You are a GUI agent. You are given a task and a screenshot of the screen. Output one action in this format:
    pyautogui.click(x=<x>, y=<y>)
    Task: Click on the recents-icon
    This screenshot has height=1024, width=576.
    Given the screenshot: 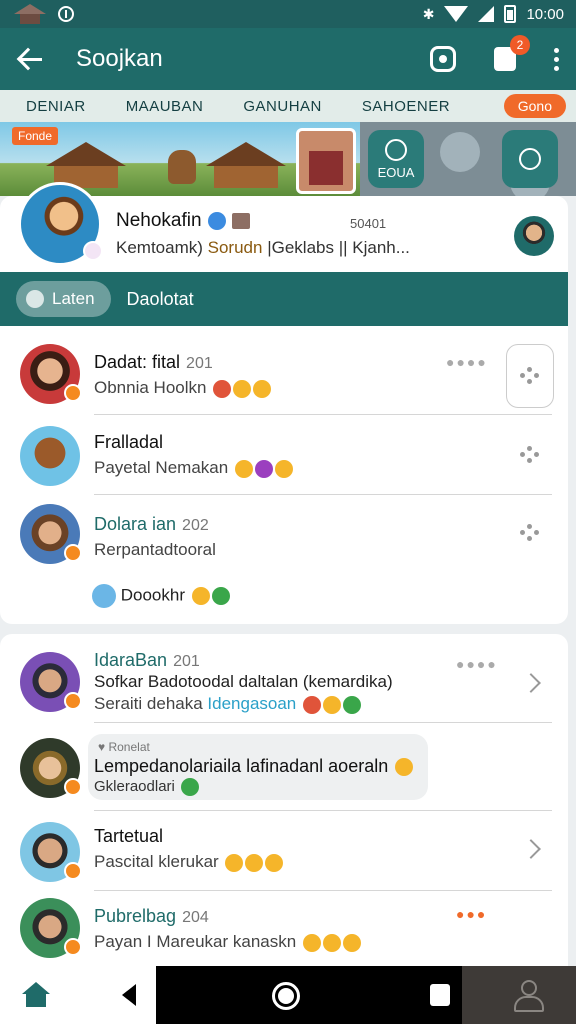 What is the action you would take?
    pyautogui.click(x=440, y=995)
    